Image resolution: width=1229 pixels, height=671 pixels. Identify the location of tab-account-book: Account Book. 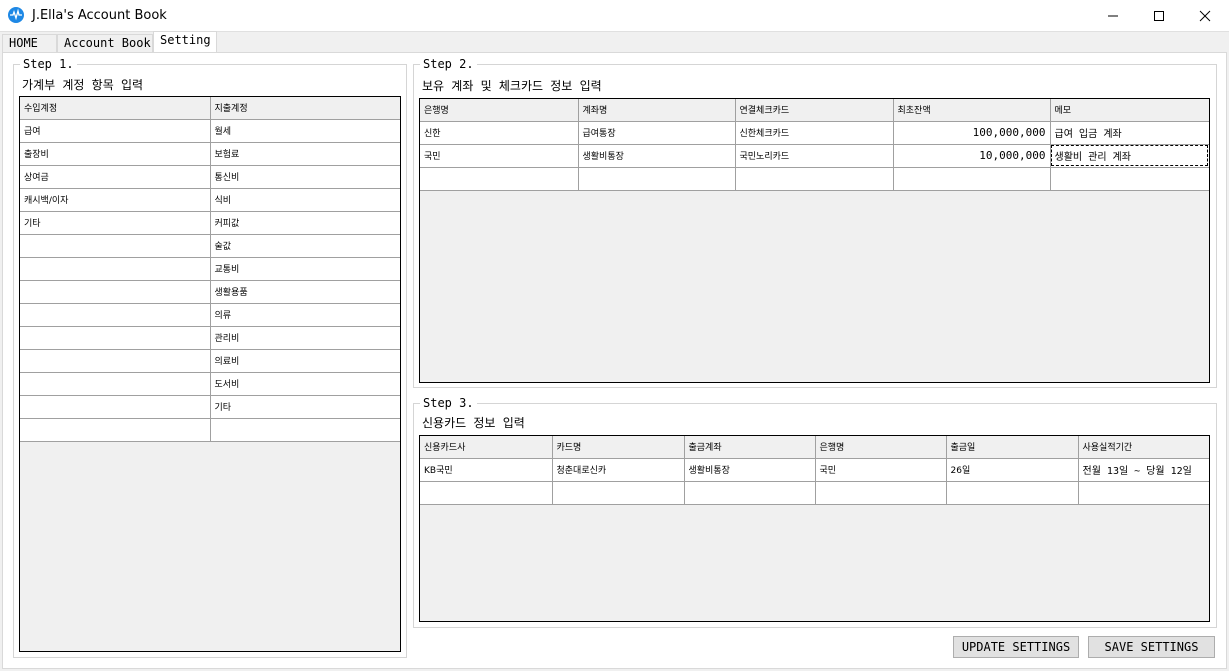
(105, 43).